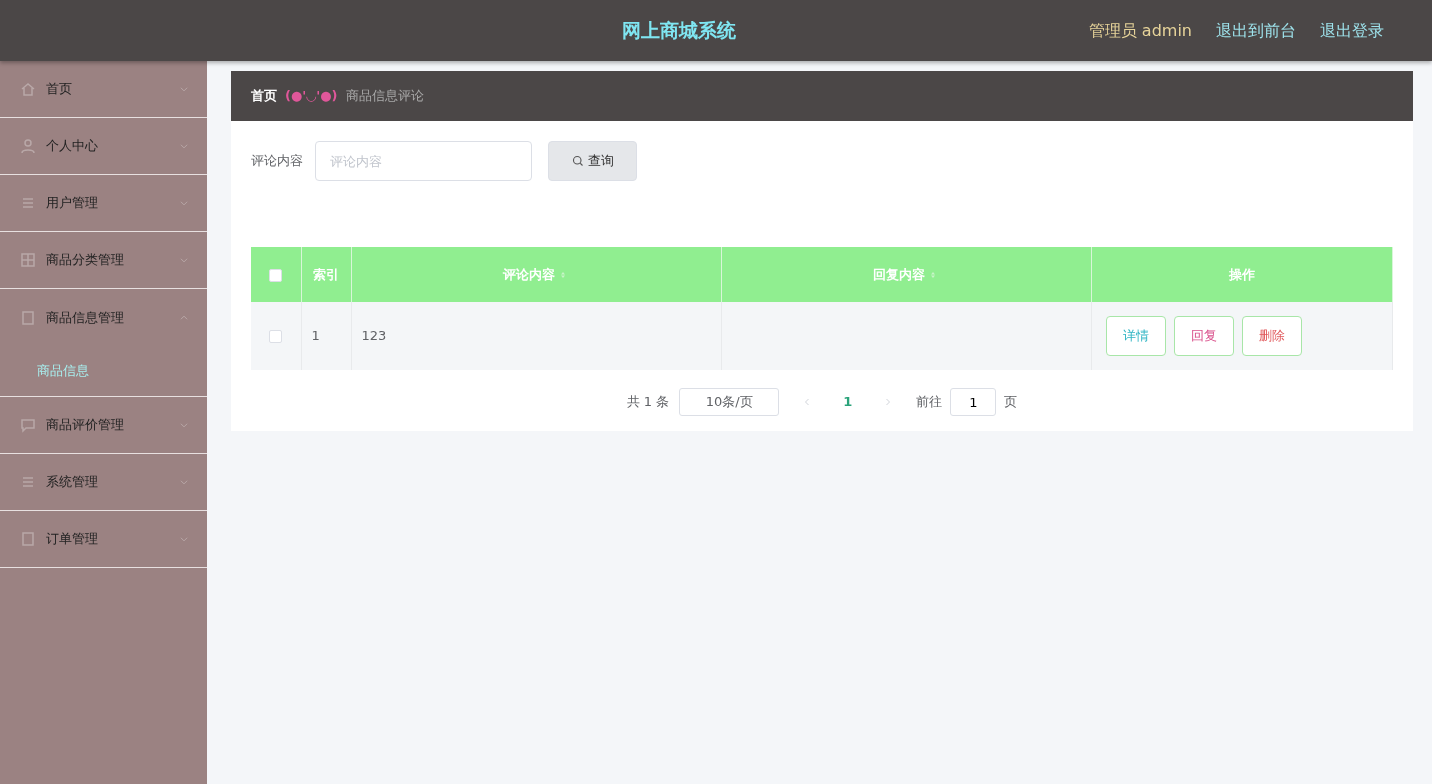 This screenshot has height=784, width=1432. Describe the element at coordinates (326, 336) in the screenshot. I see `table-cell: 1` at that location.